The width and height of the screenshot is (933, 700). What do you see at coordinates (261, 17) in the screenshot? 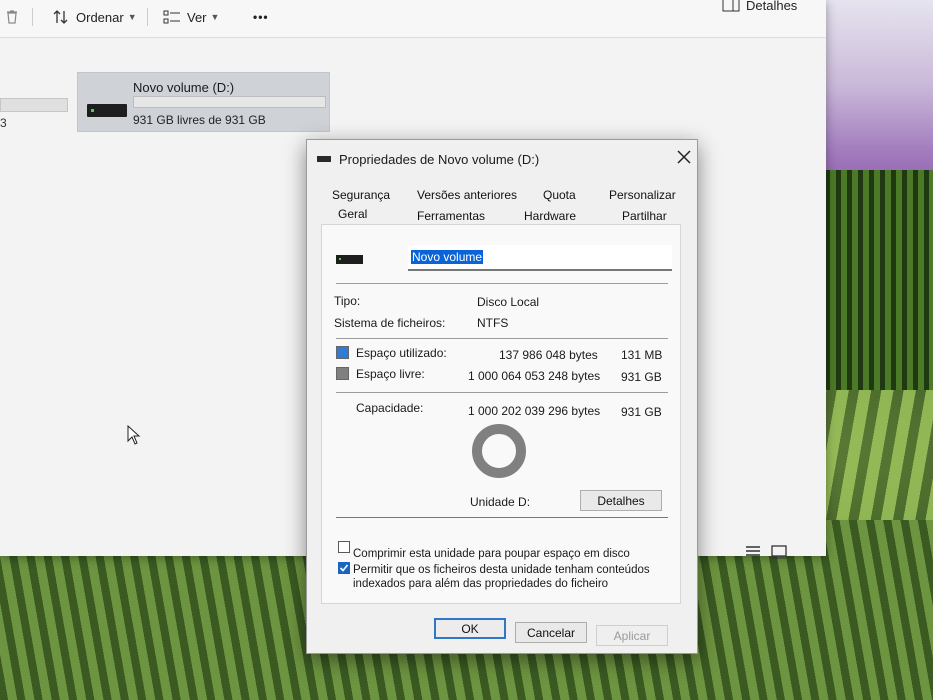
I see `more-options-button: •••` at bounding box center [261, 17].